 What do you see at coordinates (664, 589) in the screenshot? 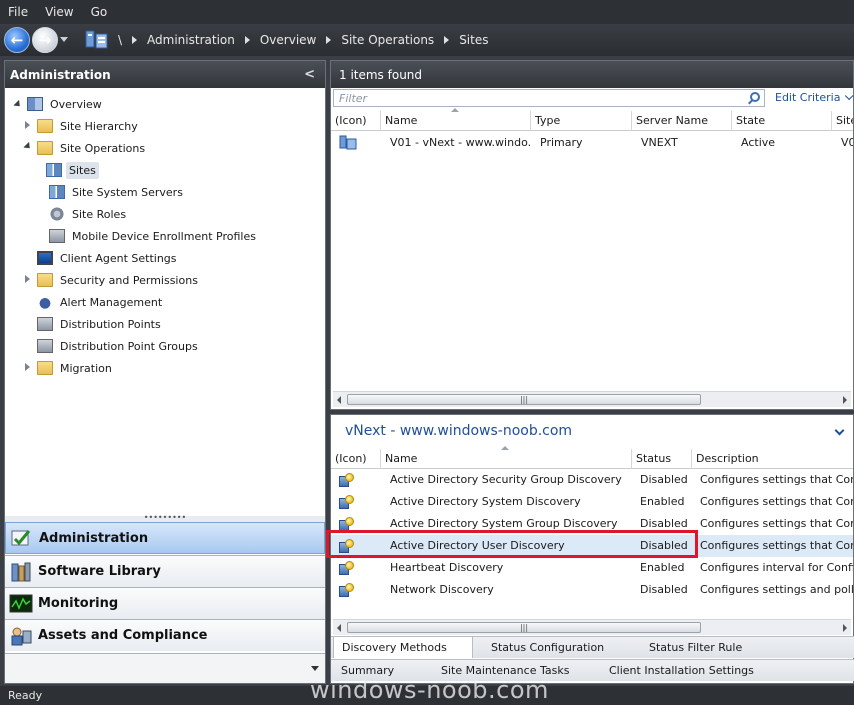
I see `cell-status: Disabled` at bounding box center [664, 589].